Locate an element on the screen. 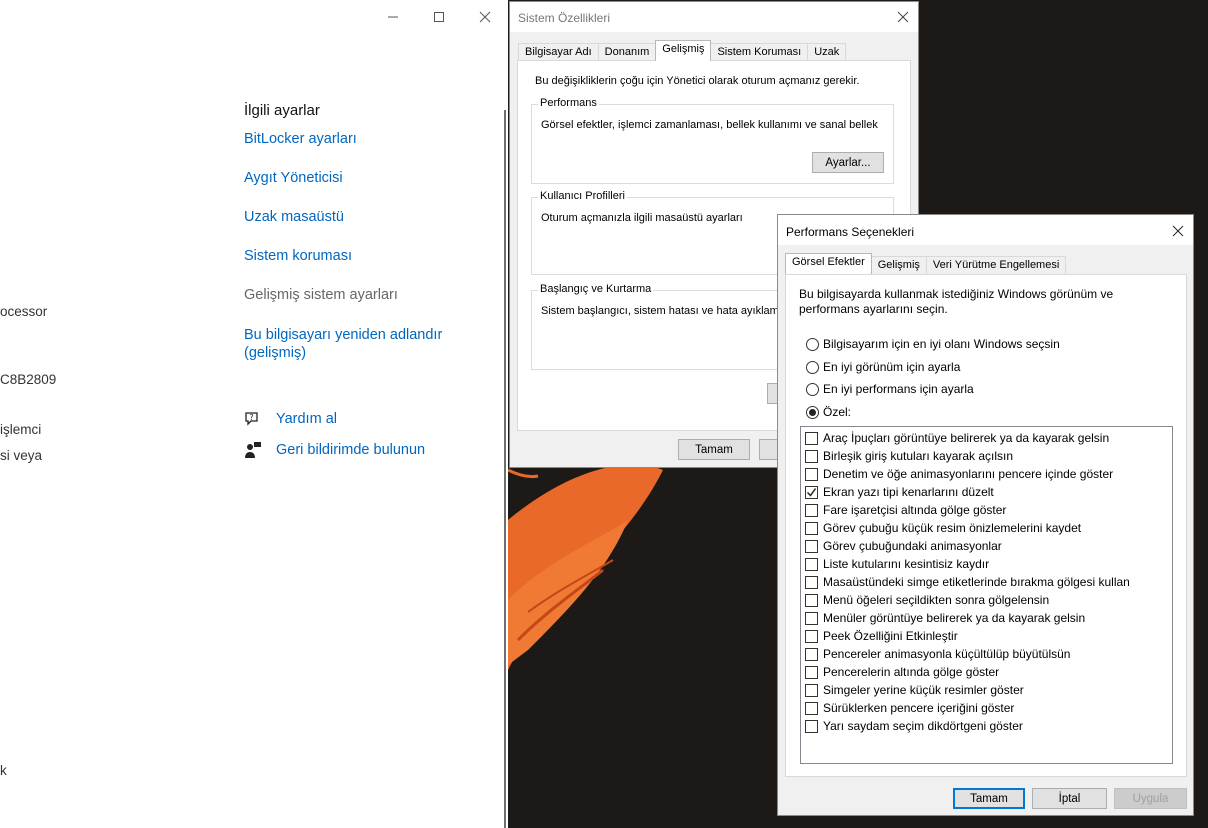  remote-desktop-link: Uzak masaüstü is located at coordinates (294, 217).